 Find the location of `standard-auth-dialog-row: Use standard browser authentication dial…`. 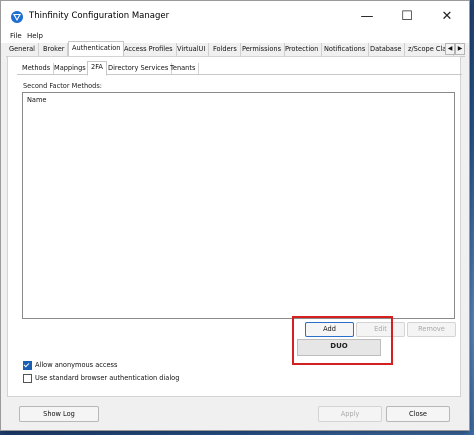

standard-auth-dialog-row: Use standard browser authentication dial… is located at coordinates (101, 378).